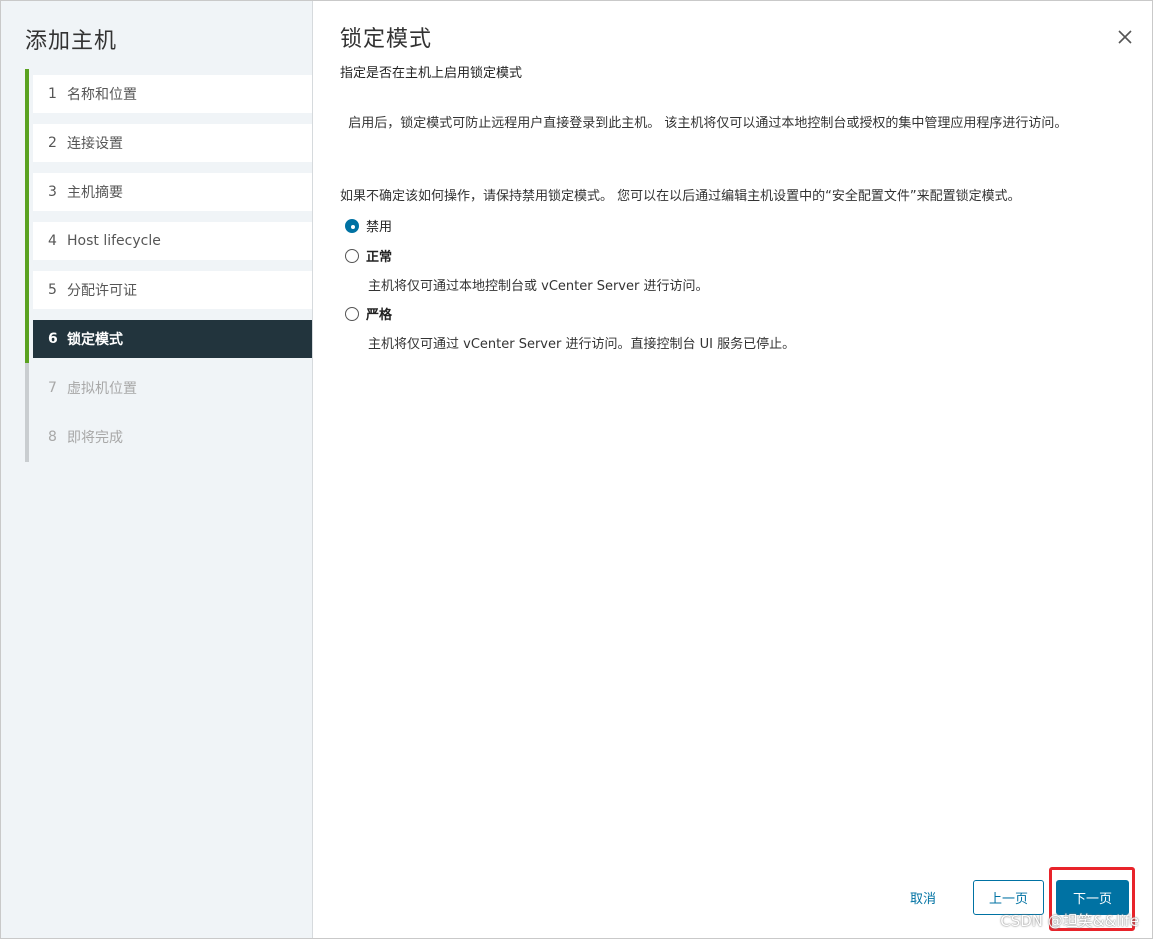 The height and width of the screenshot is (939, 1153). What do you see at coordinates (114, 241) in the screenshot?
I see `step-label: Host lifecycle` at bounding box center [114, 241].